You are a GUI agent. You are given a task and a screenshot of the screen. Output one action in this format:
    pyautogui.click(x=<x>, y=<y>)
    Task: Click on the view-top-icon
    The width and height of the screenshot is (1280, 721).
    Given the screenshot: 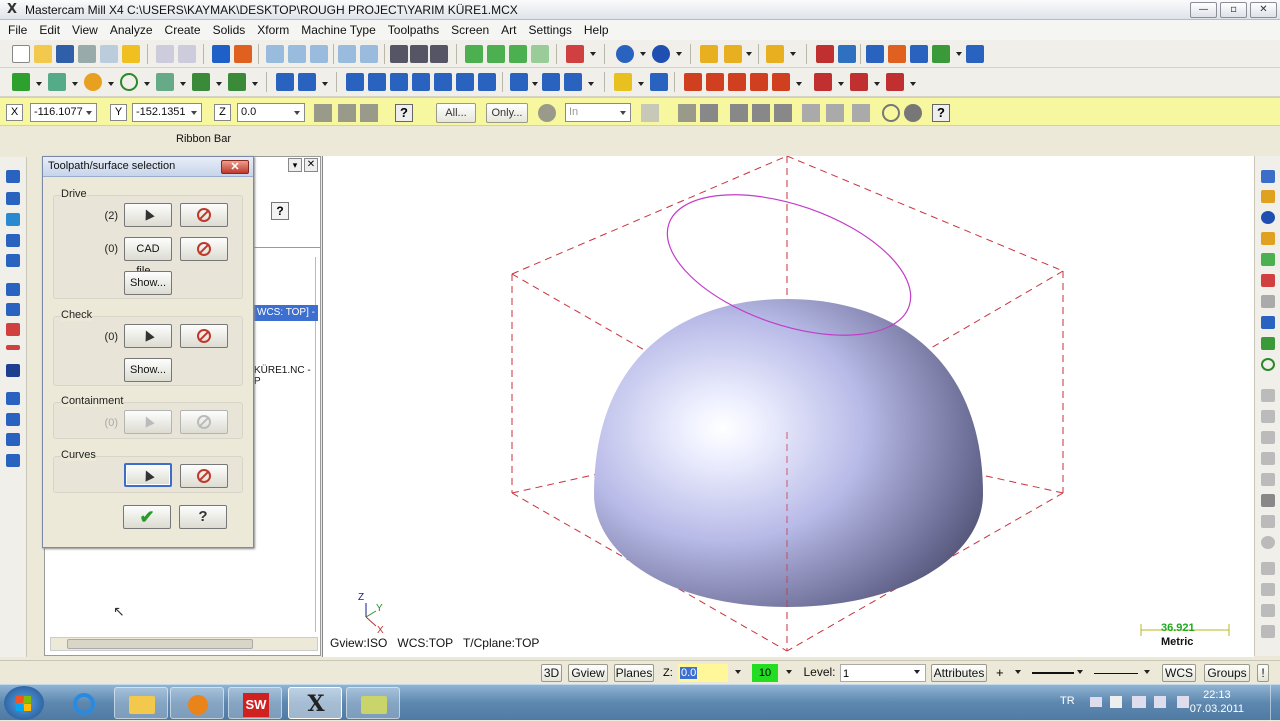 What is the action you would take?
    pyautogui.click(x=474, y=54)
    